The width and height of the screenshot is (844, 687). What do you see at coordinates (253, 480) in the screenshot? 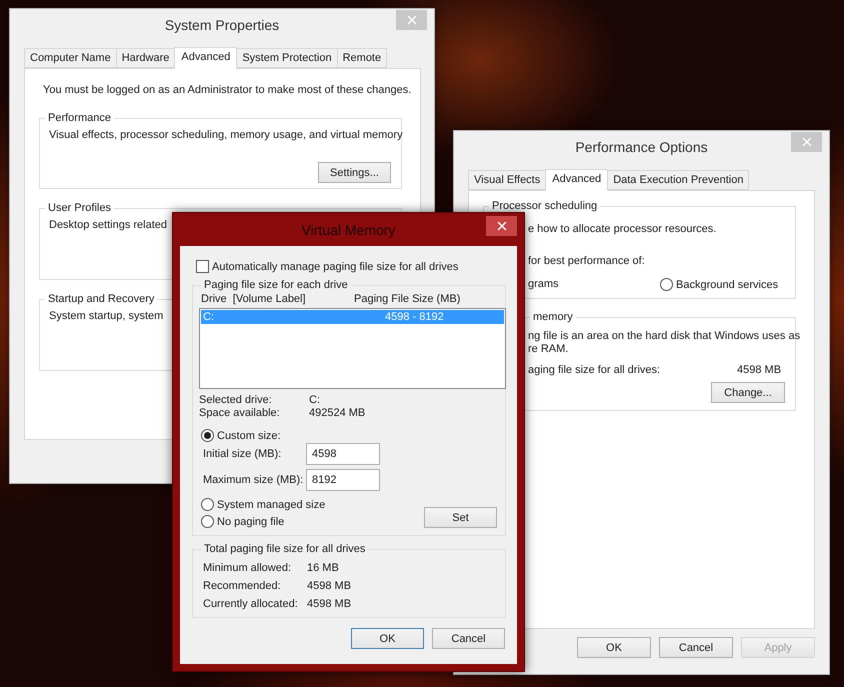
I see `field-label: Maximum size (MB):` at bounding box center [253, 480].